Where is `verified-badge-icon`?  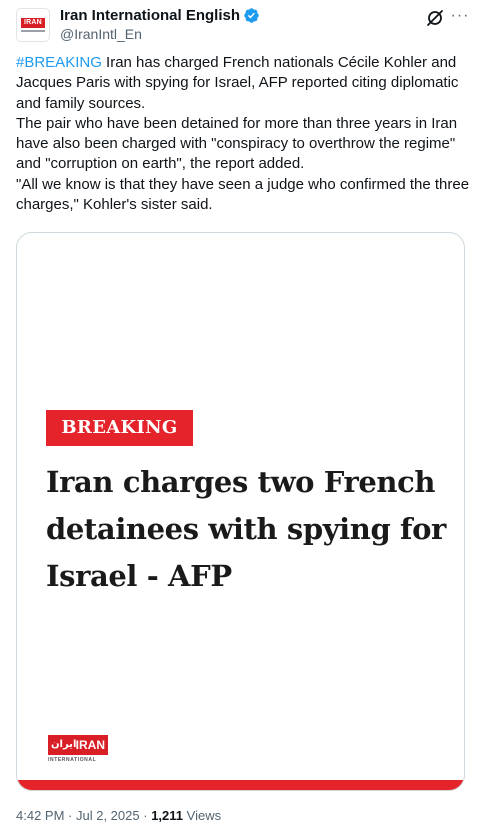
verified-badge-icon is located at coordinates (251, 15).